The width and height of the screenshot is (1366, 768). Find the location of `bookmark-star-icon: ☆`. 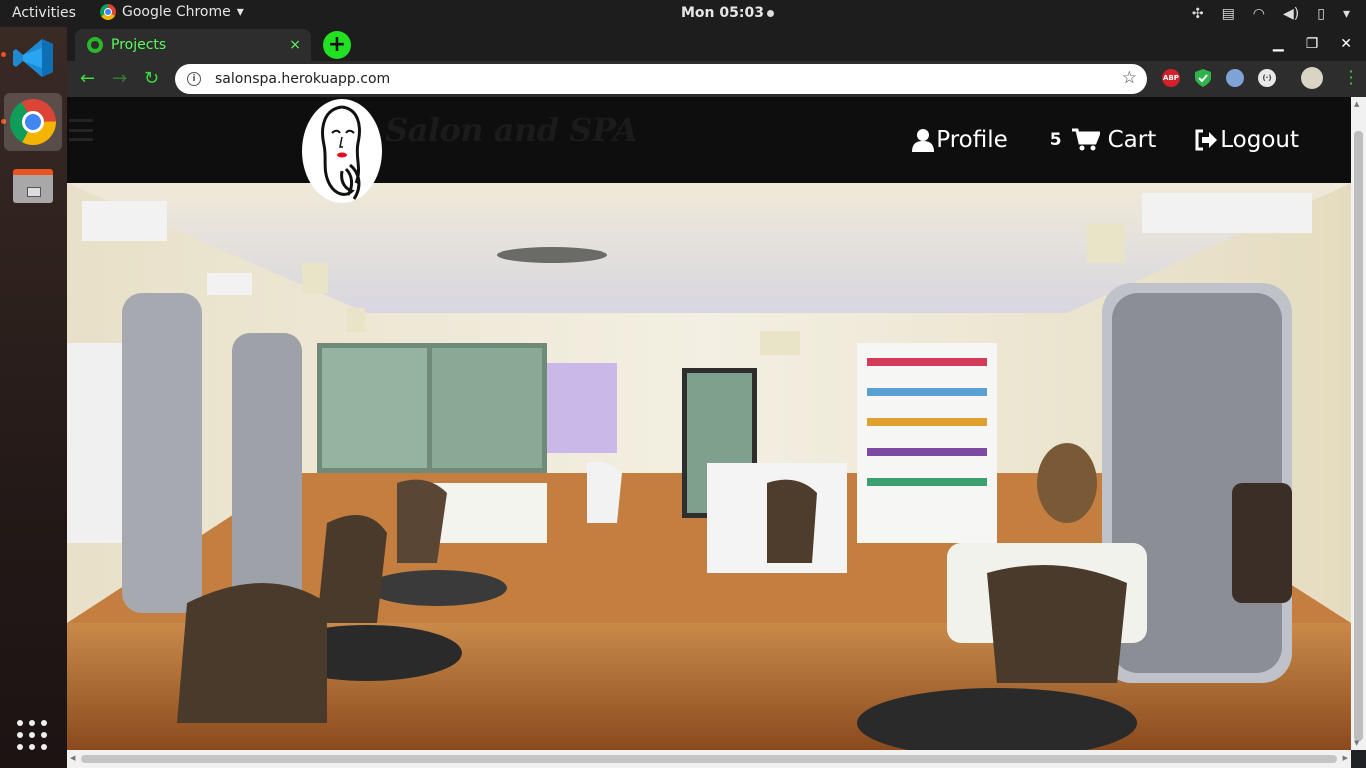

bookmark-star-icon: ☆ is located at coordinates (1129, 78).